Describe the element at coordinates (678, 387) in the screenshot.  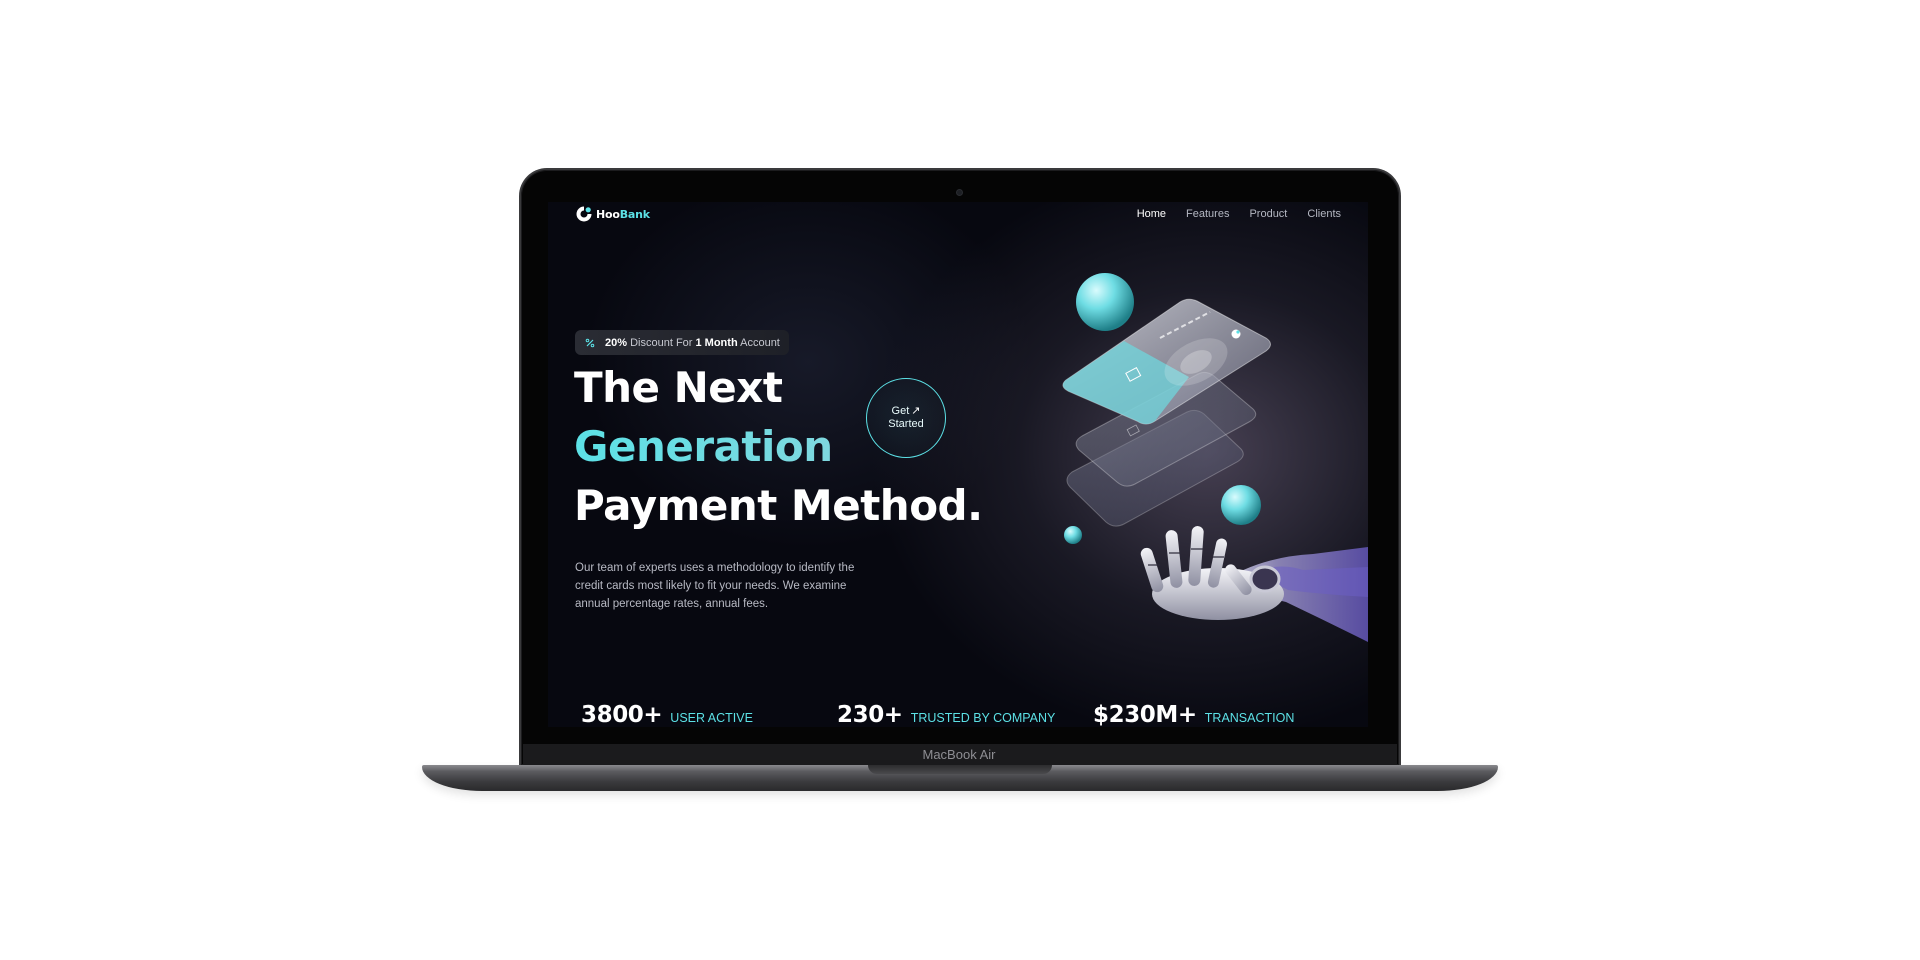
I see `hero-title-line1: The Next` at that location.